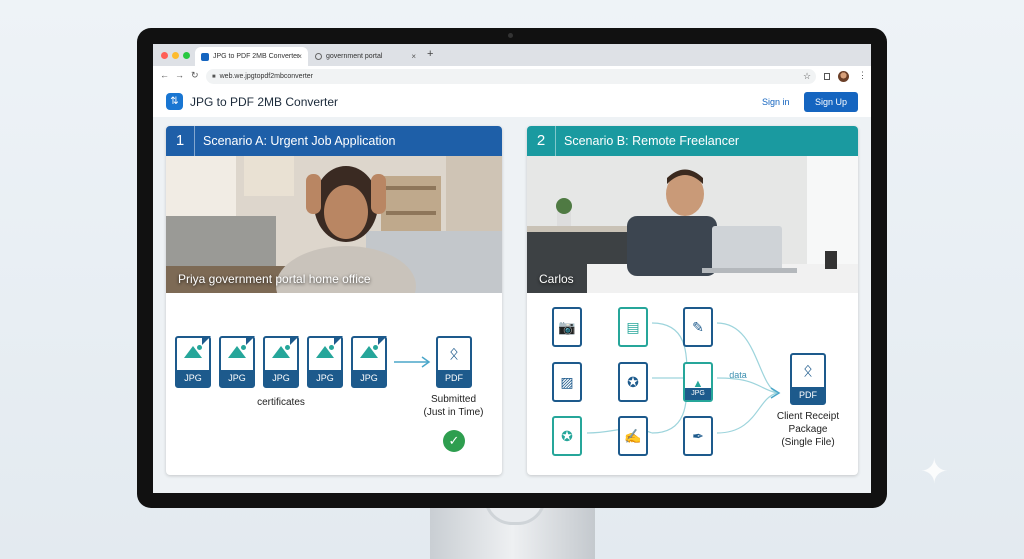 This screenshot has height=559, width=1024. What do you see at coordinates (510, 35) in the screenshot?
I see `webcam-dot` at bounding box center [510, 35].